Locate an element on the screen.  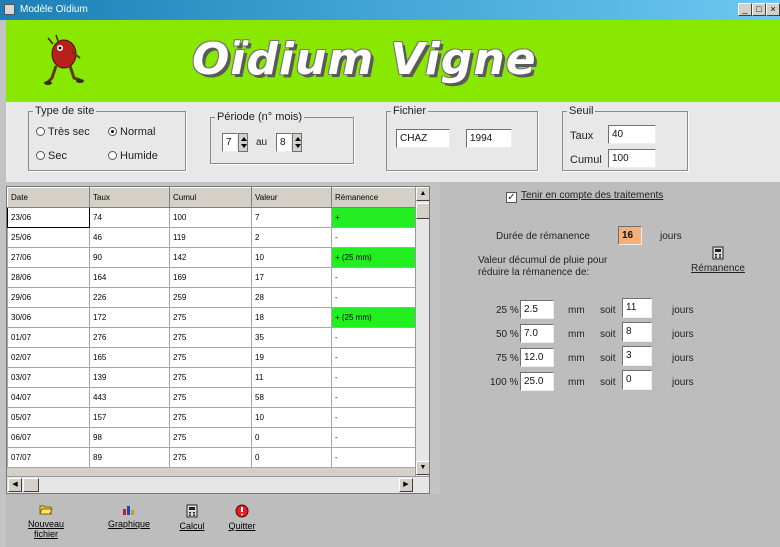
cell-date: 25/06 is located at coordinates (48, 237).